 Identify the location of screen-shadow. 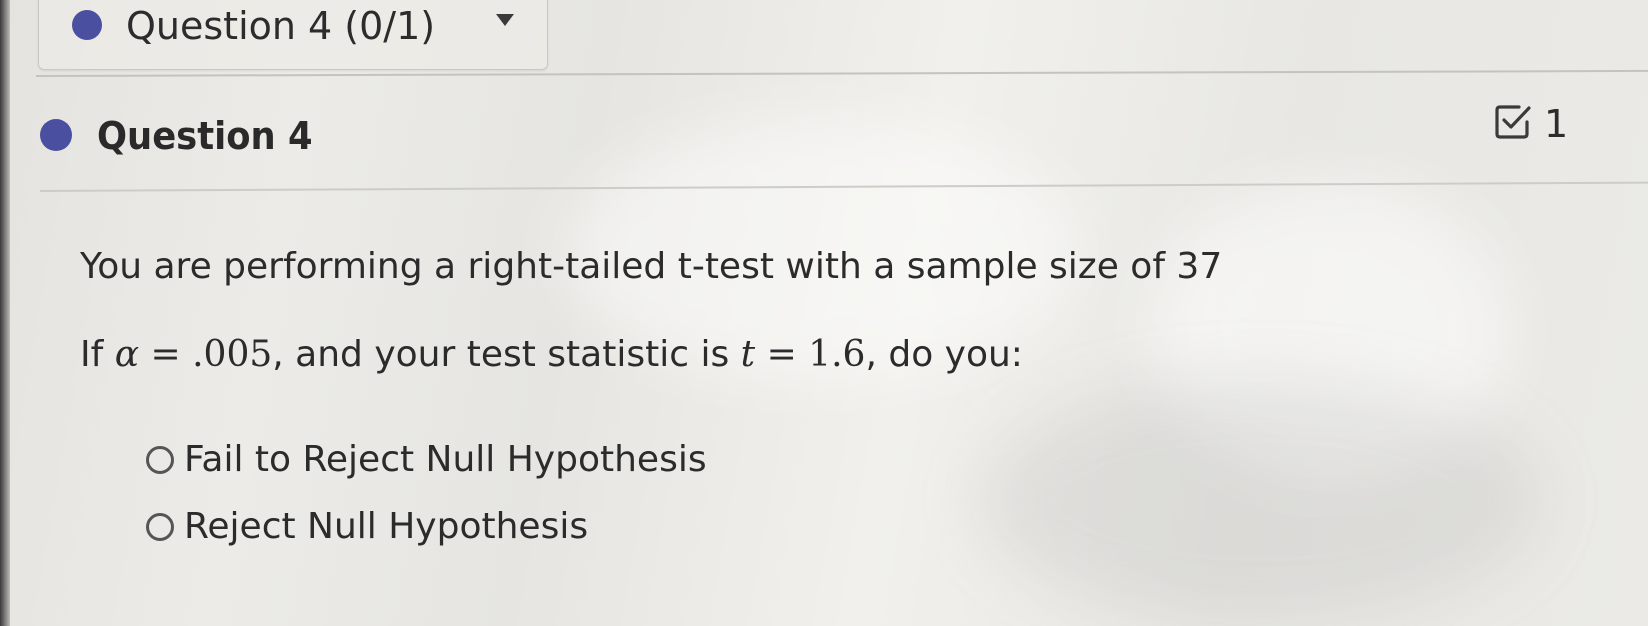
(1260, 500).